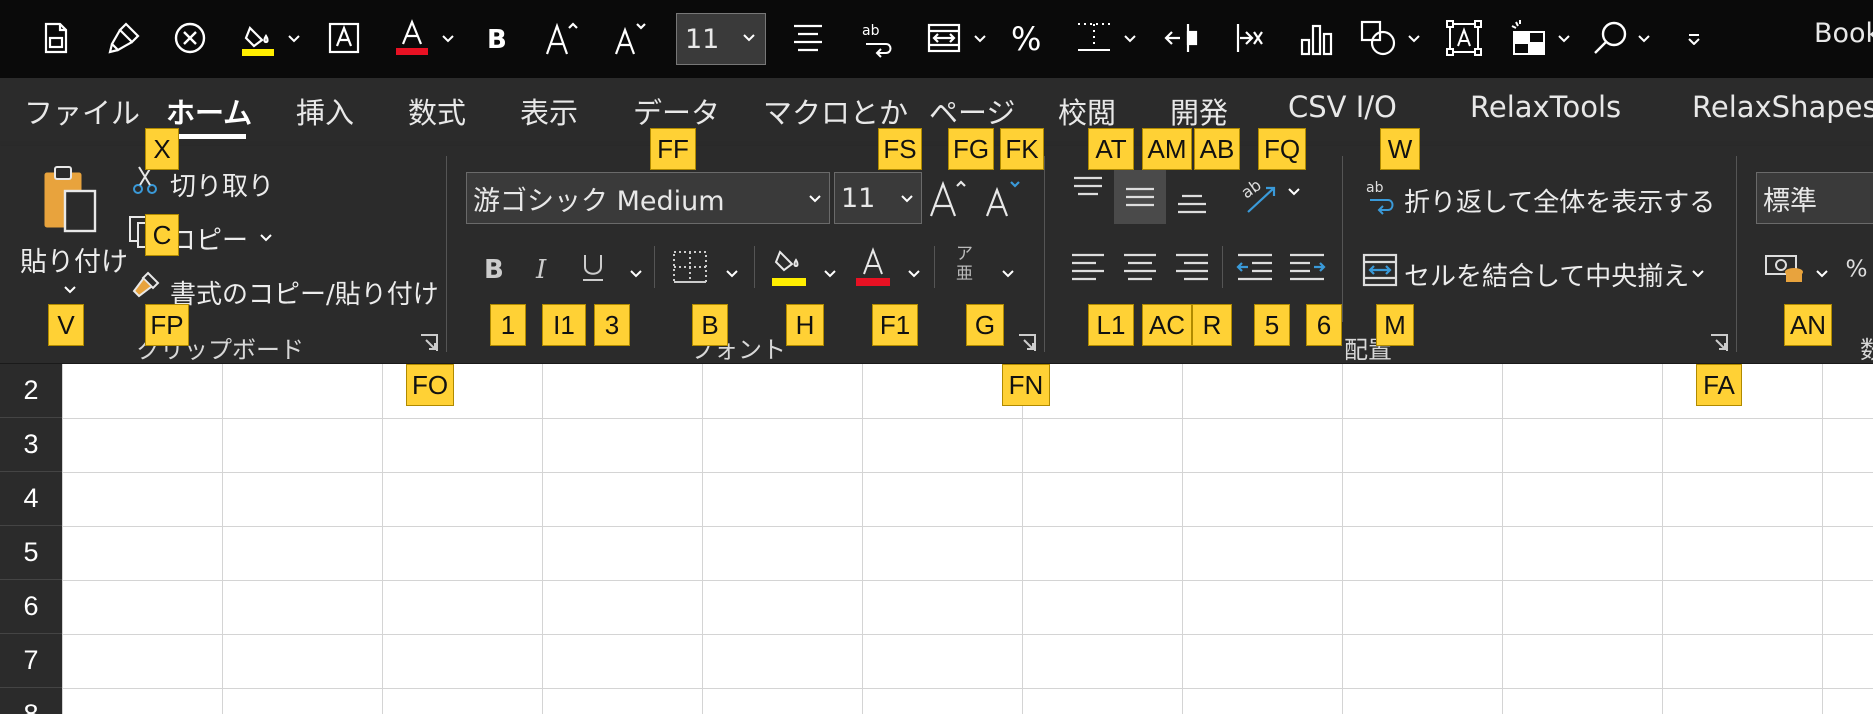 The image size is (1873, 714). What do you see at coordinates (62, 539) in the screenshot?
I see `column-gridline` at bounding box center [62, 539].